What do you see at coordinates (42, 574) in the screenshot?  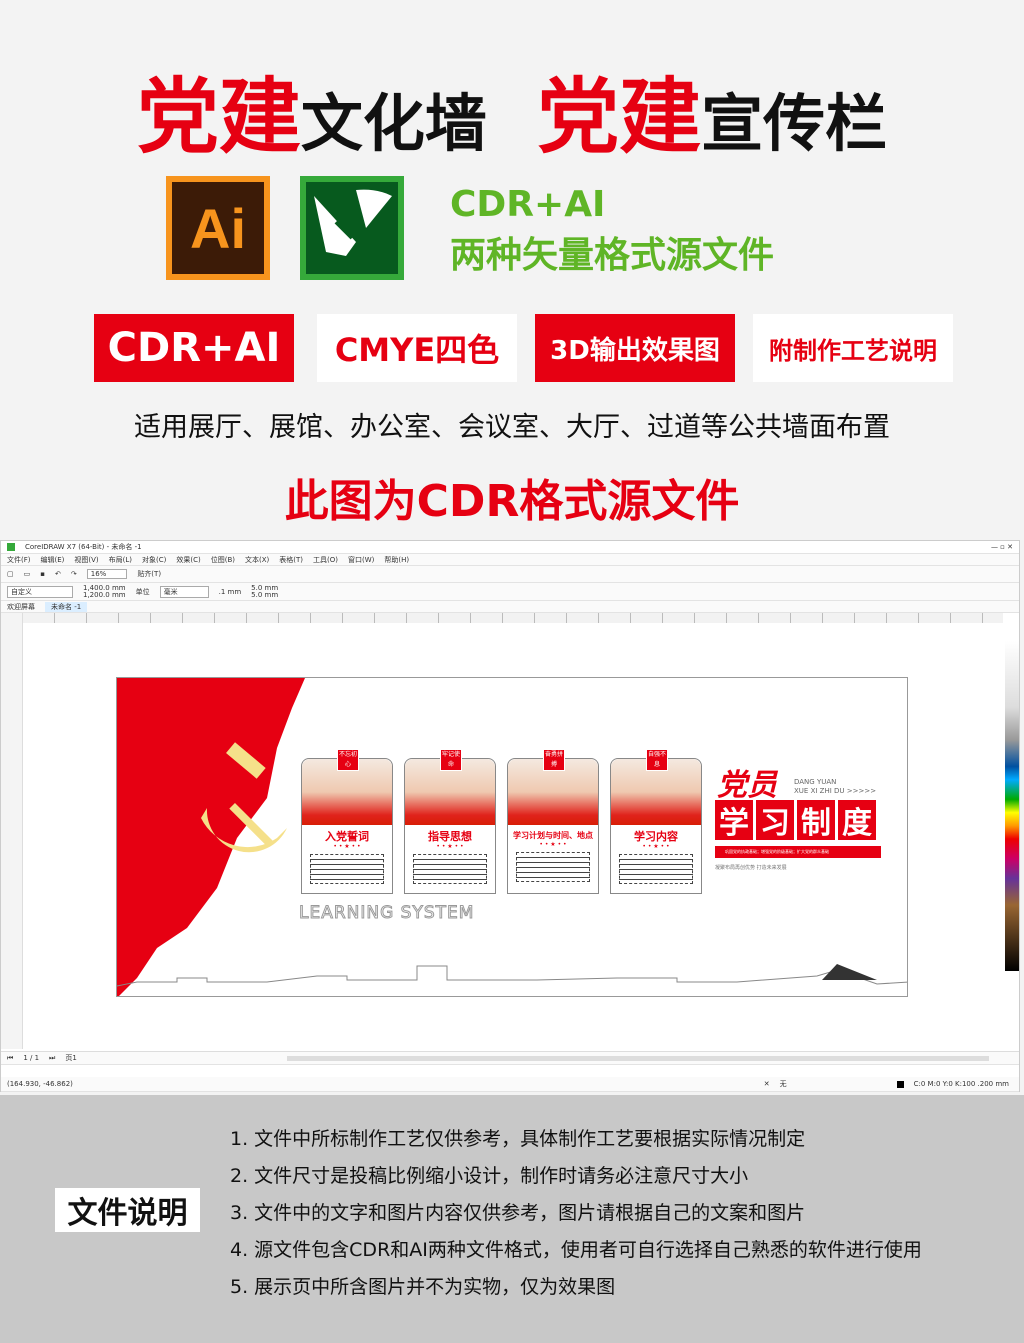 I see `save-icon: ▪` at bounding box center [42, 574].